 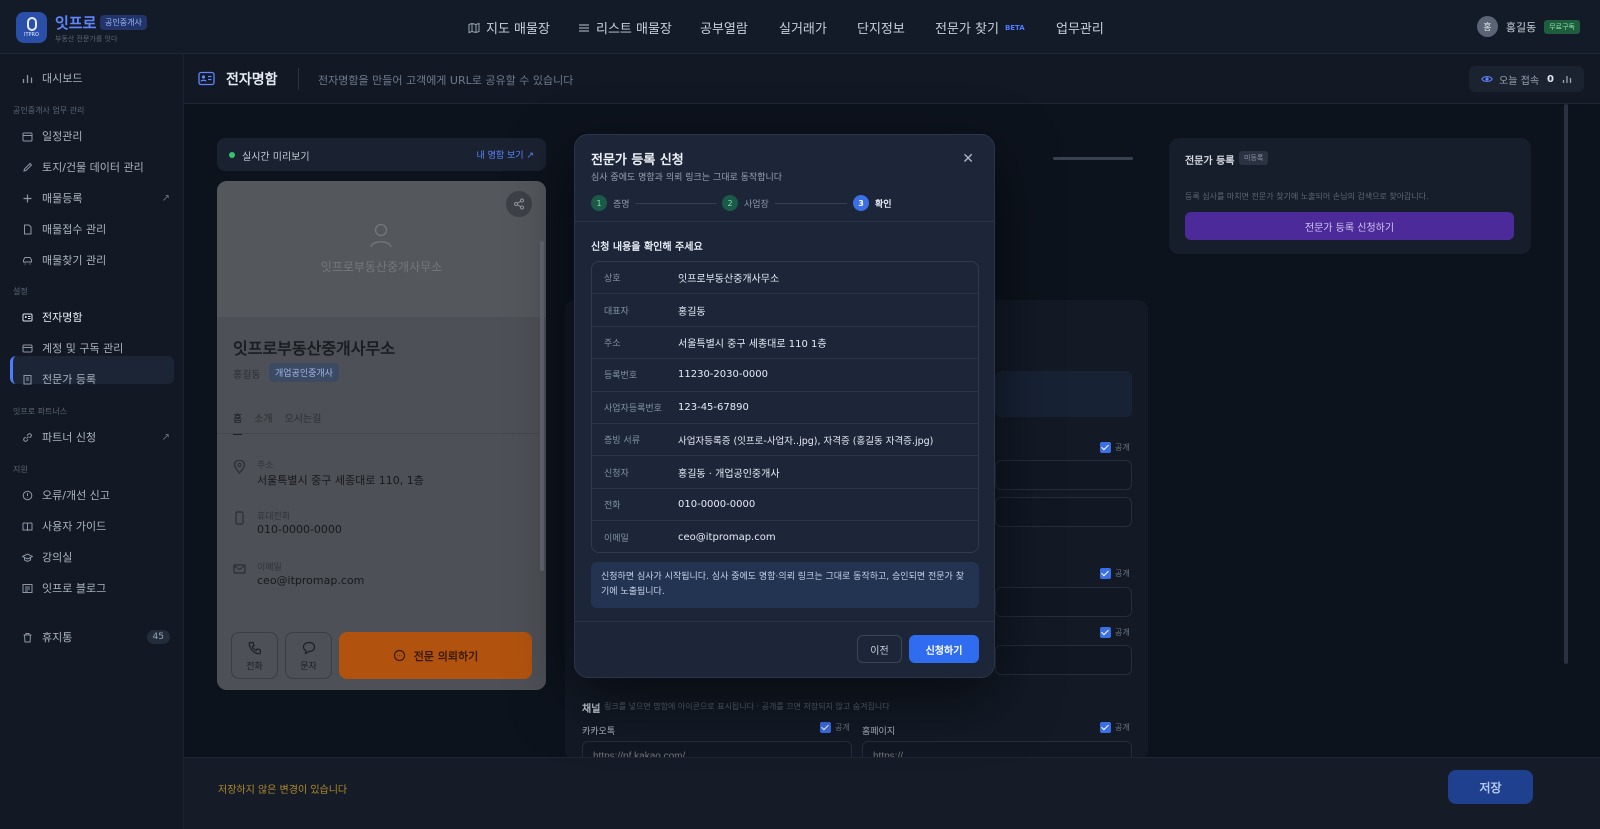 I want to click on homepage-public-toggle: 공개, so click(x=1115, y=727).